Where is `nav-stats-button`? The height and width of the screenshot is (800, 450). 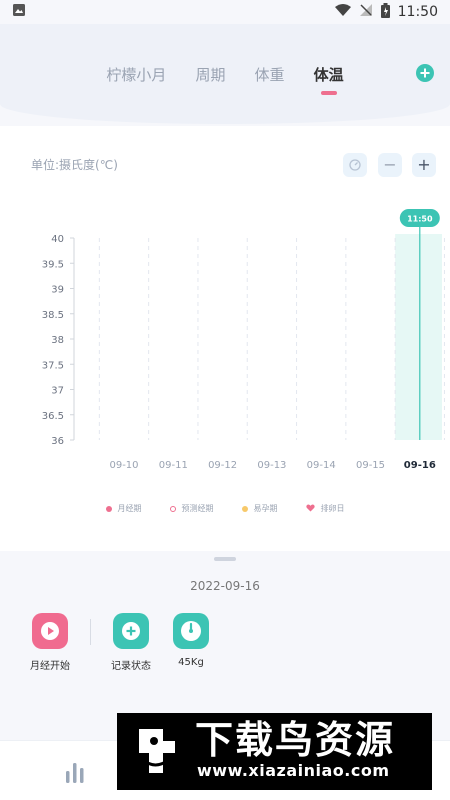 nav-stats-button is located at coordinates (75, 773).